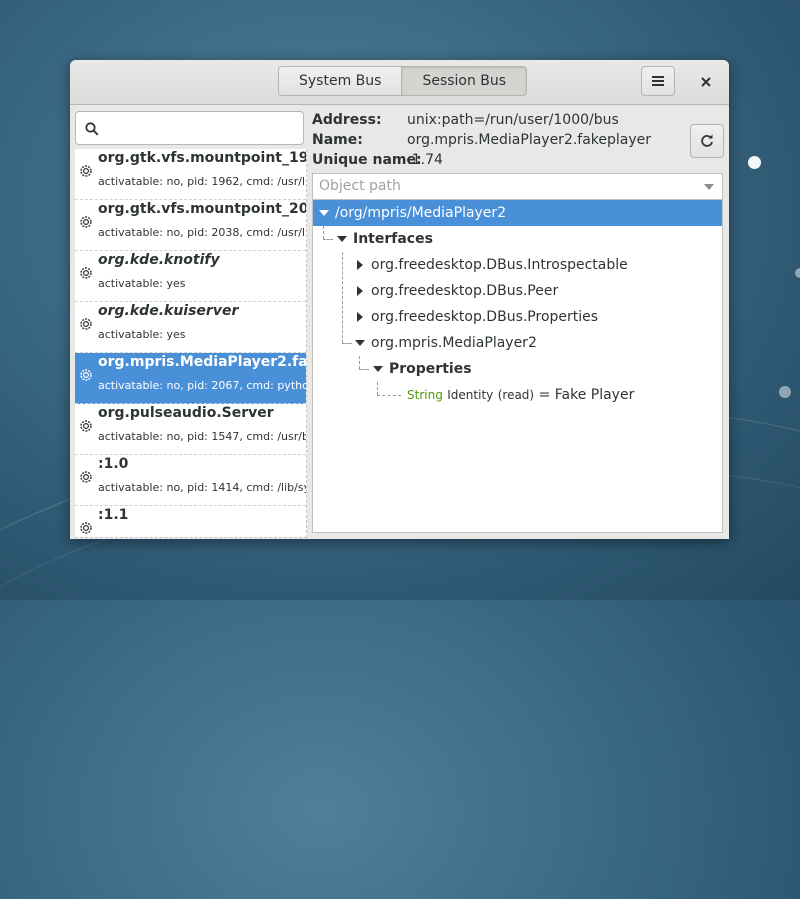  What do you see at coordinates (586, 395) in the screenshot?
I see `property-value: = Fake Player` at bounding box center [586, 395].